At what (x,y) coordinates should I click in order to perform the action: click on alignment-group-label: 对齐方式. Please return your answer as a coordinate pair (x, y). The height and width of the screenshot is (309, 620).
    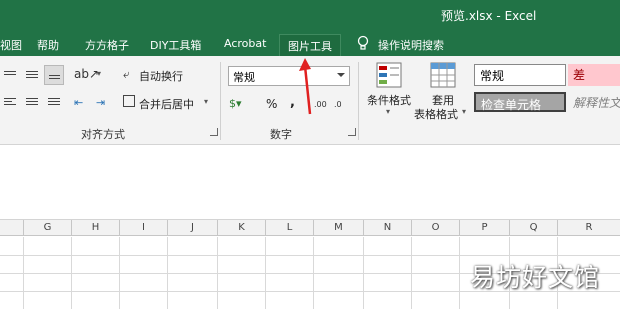
    Looking at the image, I should click on (103, 134).